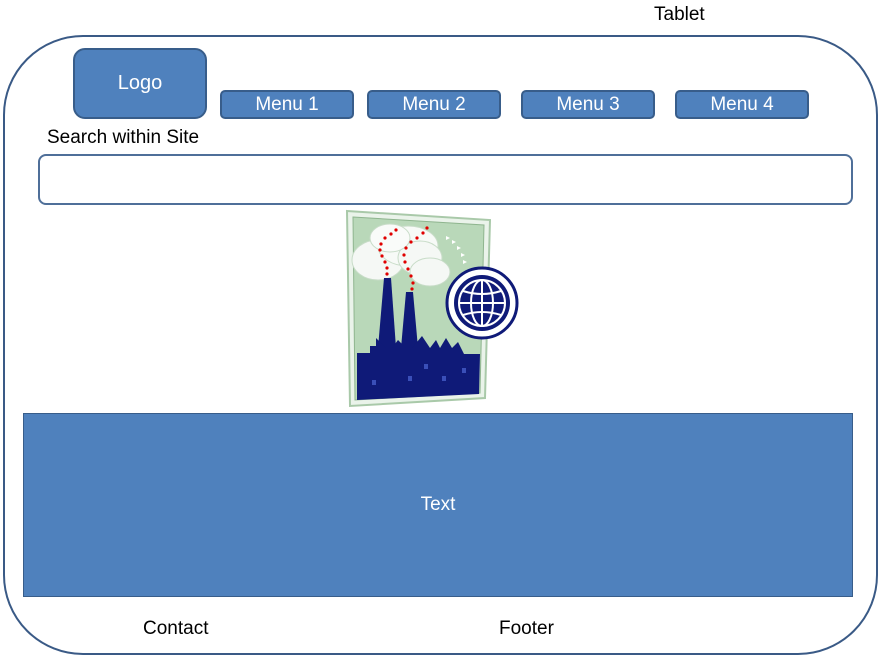 This screenshot has width=883, height=664. I want to click on contact-link: Contact, so click(175, 629).